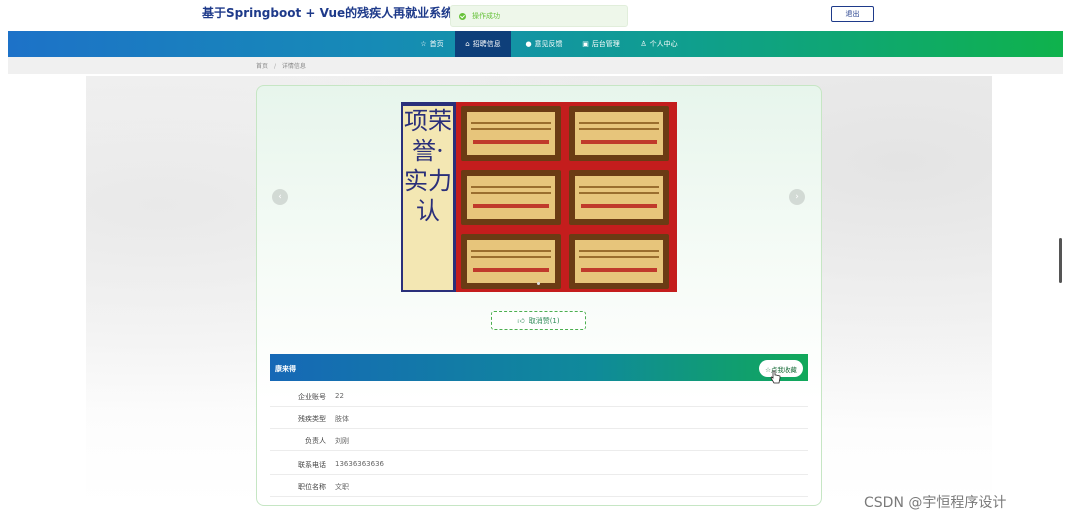  Describe the element at coordinates (539, 463) in the screenshot. I see `detail-row: 联系电话 13636363636` at that location.